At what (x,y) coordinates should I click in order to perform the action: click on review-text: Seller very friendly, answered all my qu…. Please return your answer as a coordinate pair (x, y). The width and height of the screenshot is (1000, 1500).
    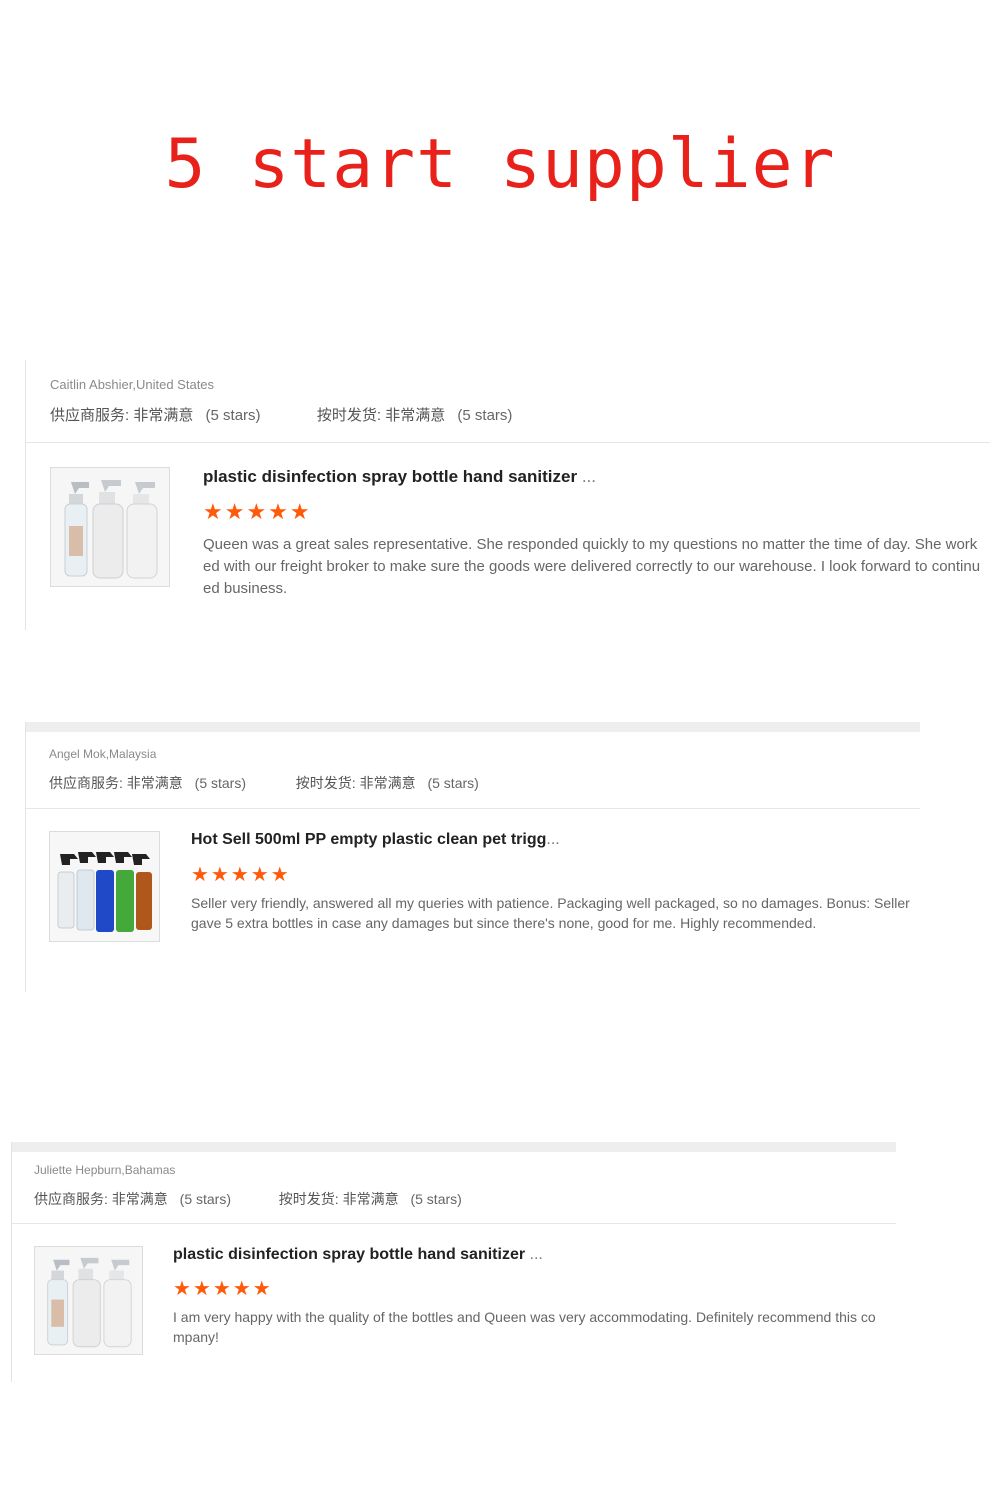
    Looking at the image, I should click on (550, 913).